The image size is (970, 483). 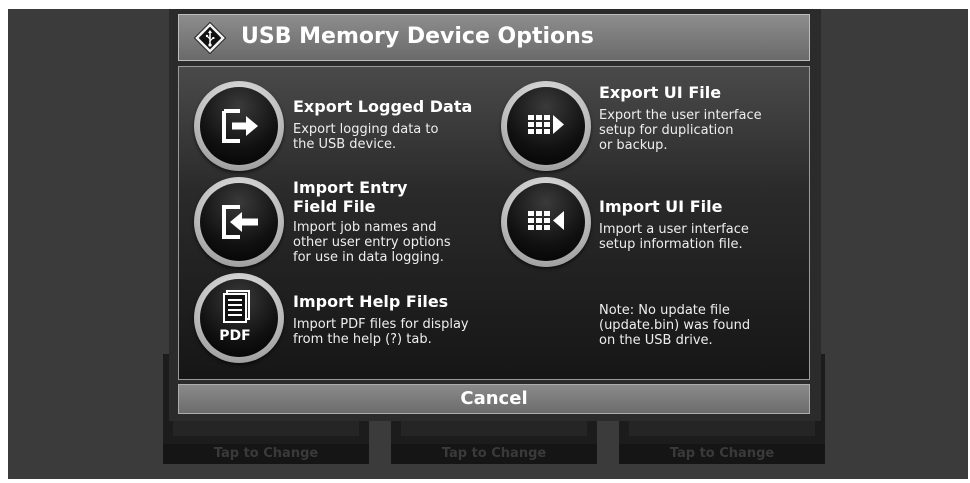 I want to click on export-ui-file-button, so click(x=546, y=126).